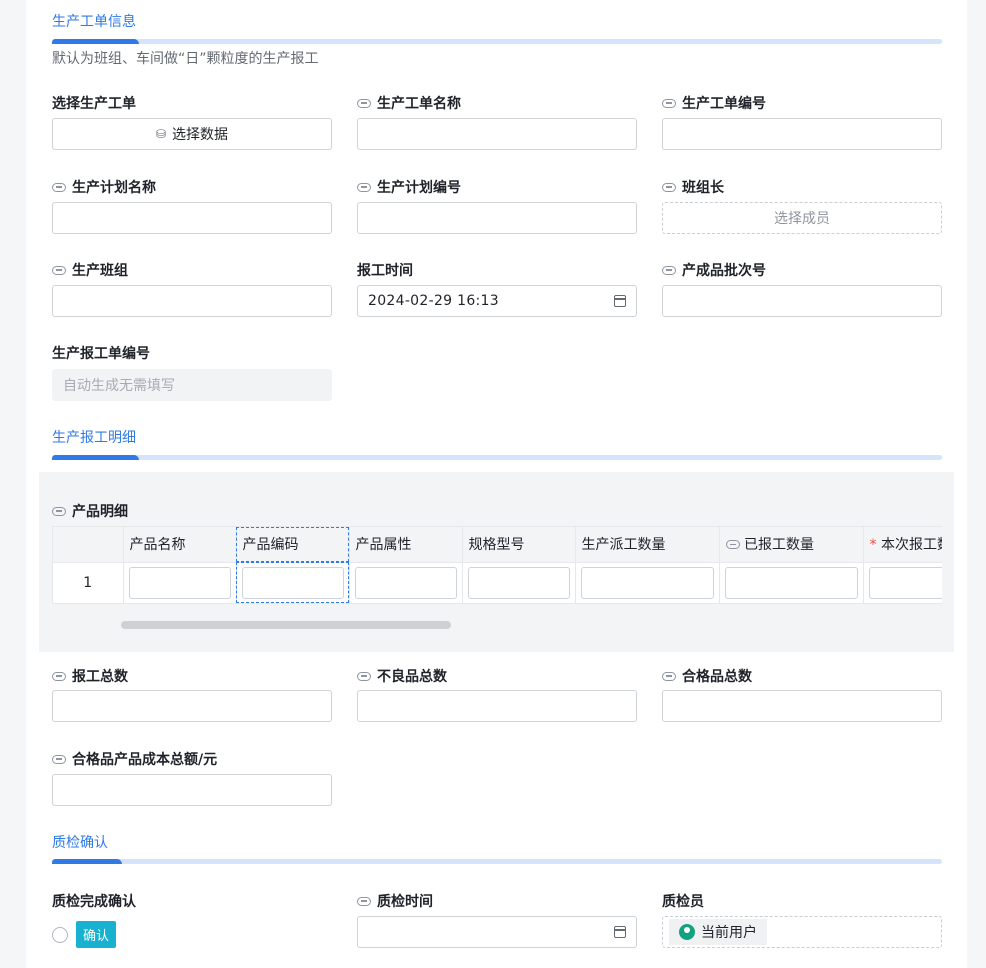  Describe the element at coordinates (718, 932) in the screenshot. I see `user-chip: 当前用户` at that location.